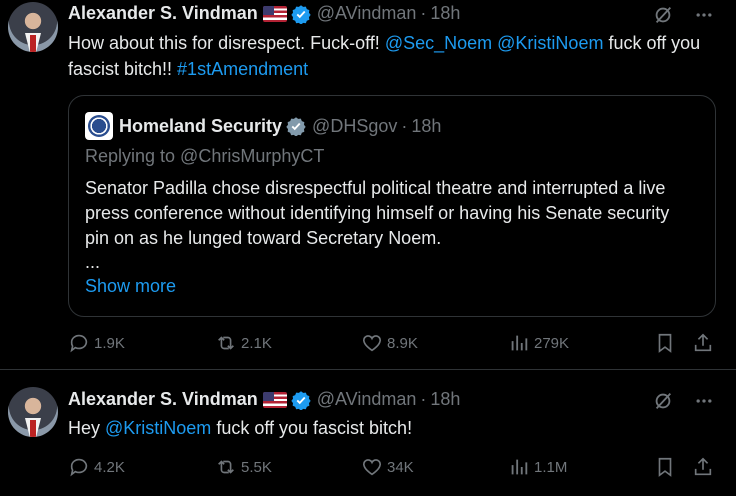 The width and height of the screenshot is (736, 496). I want to click on reply-button: 1.9K, so click(96, 343).